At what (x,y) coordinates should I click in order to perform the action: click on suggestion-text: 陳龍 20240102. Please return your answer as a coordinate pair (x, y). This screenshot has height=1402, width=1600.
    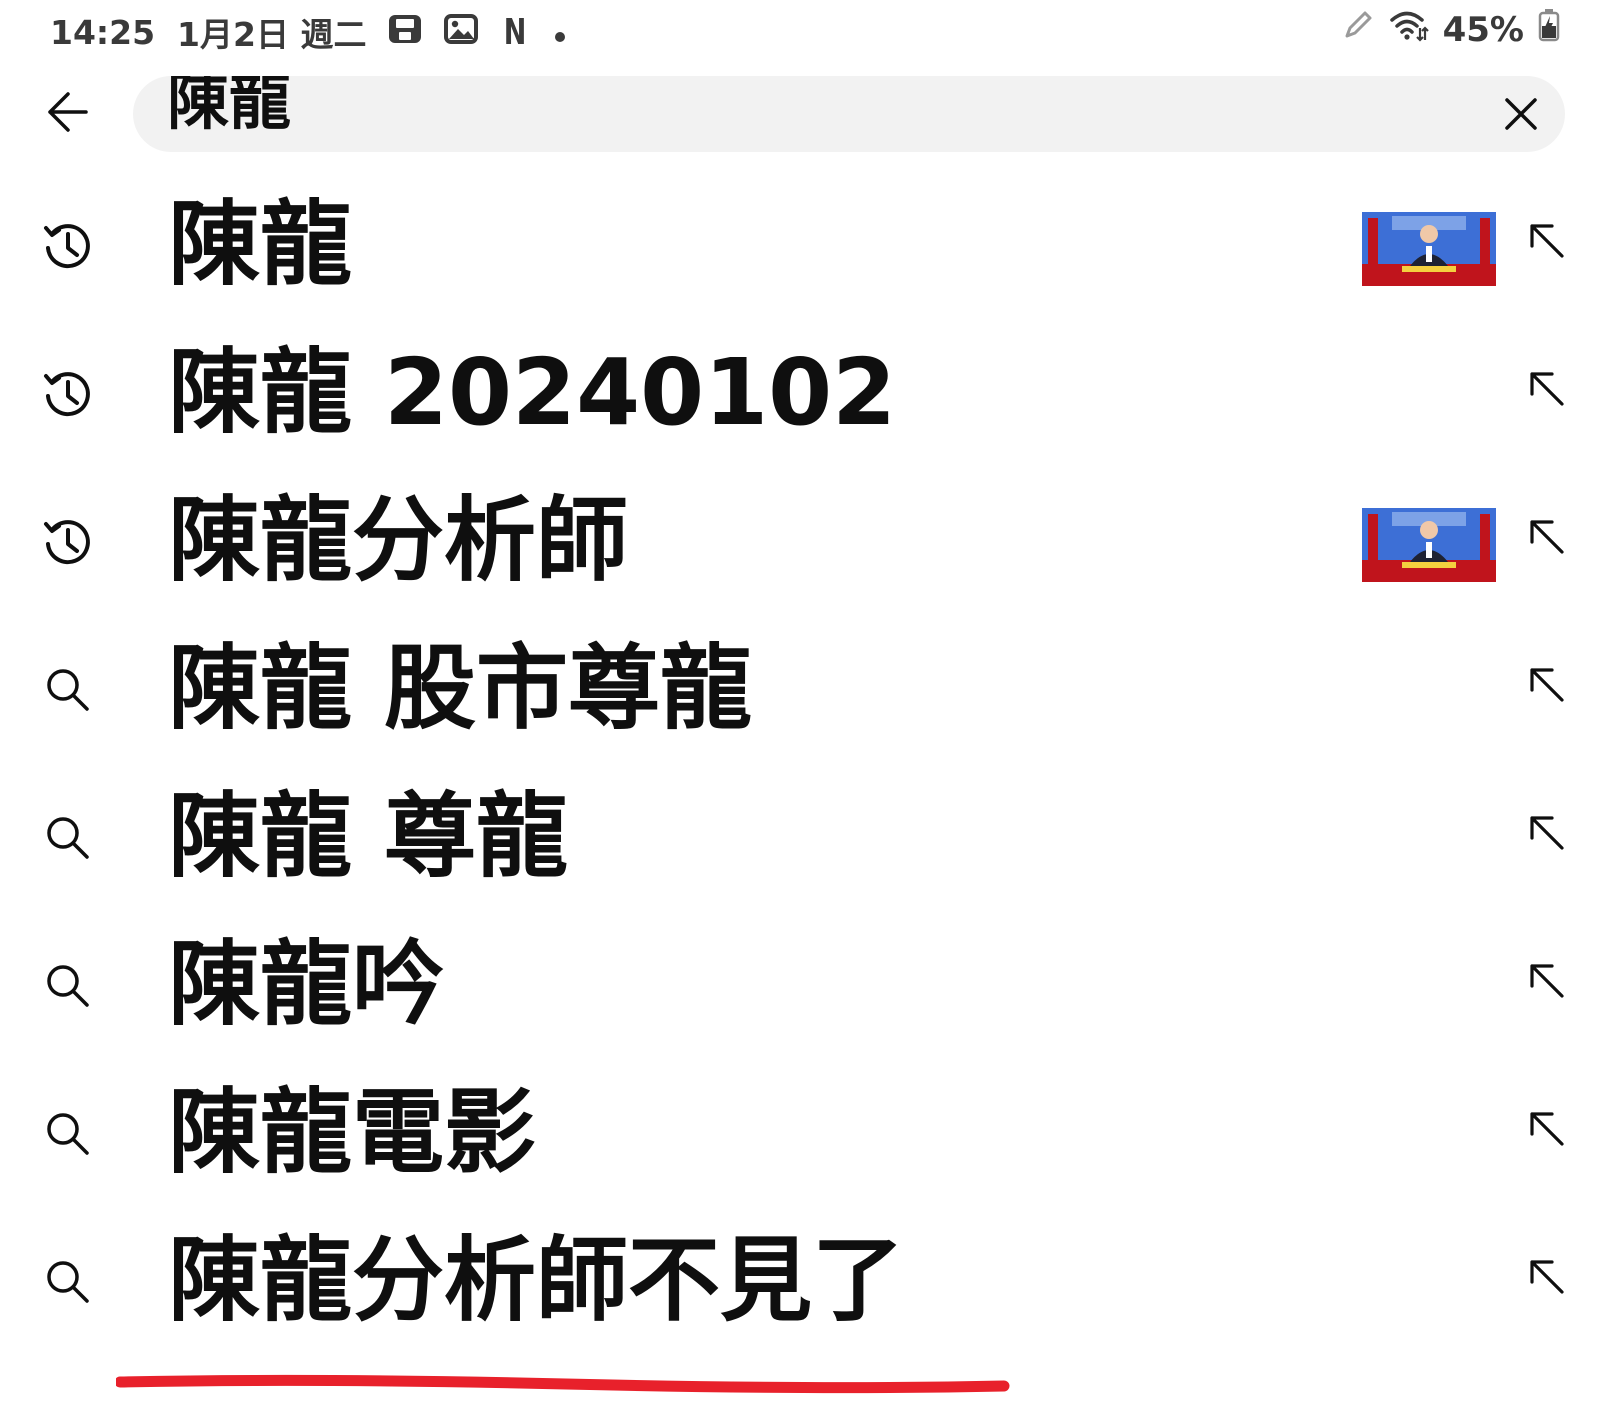
    Looking at the image, I should click on (532, 392).